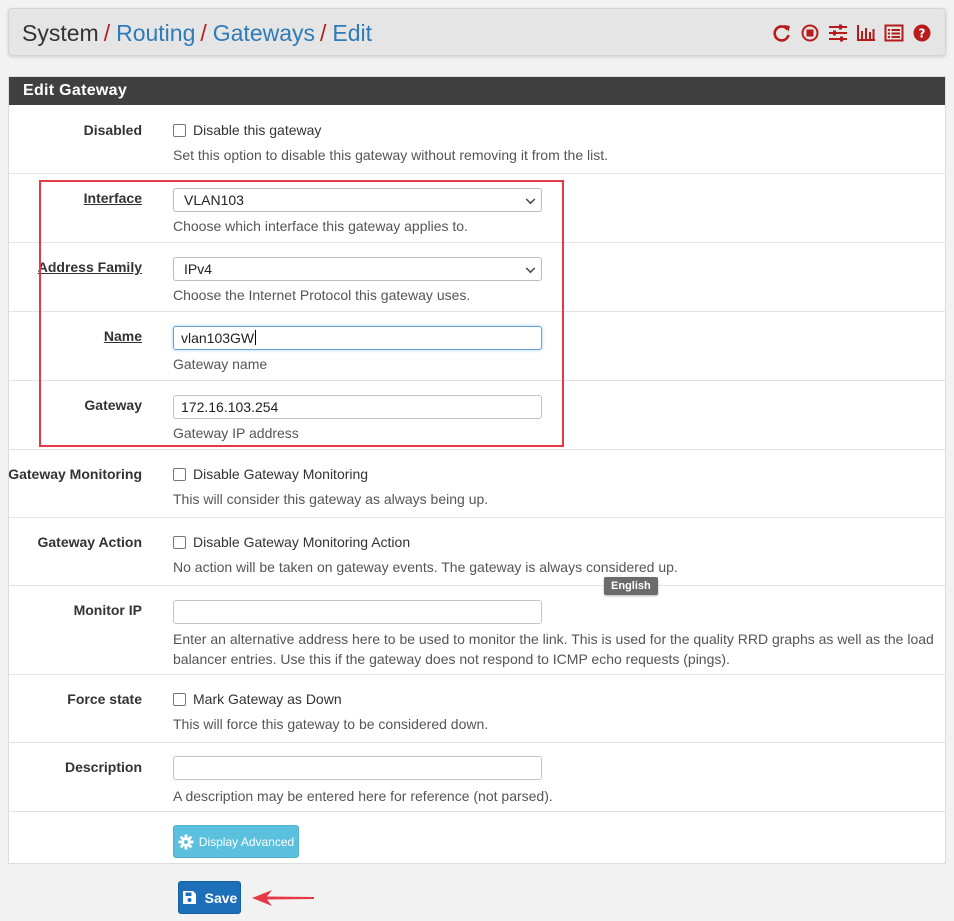 The width and height of the screenshot is (954, 921). Describe the element at coordinates (302, 542) in the screenshot. I see `disable-monitoring-action-checkbox-label: Disable Gateway Monitoring Action` at that location.